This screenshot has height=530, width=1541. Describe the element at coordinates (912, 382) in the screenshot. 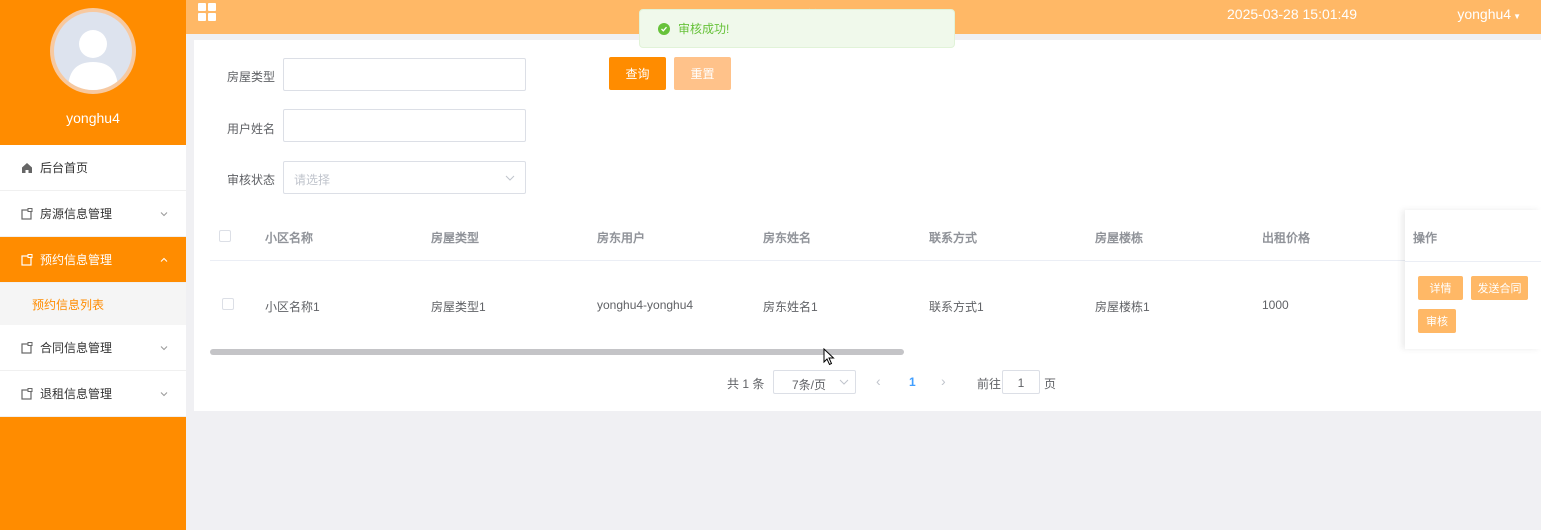

I see `current-page-number: 1` at that location.